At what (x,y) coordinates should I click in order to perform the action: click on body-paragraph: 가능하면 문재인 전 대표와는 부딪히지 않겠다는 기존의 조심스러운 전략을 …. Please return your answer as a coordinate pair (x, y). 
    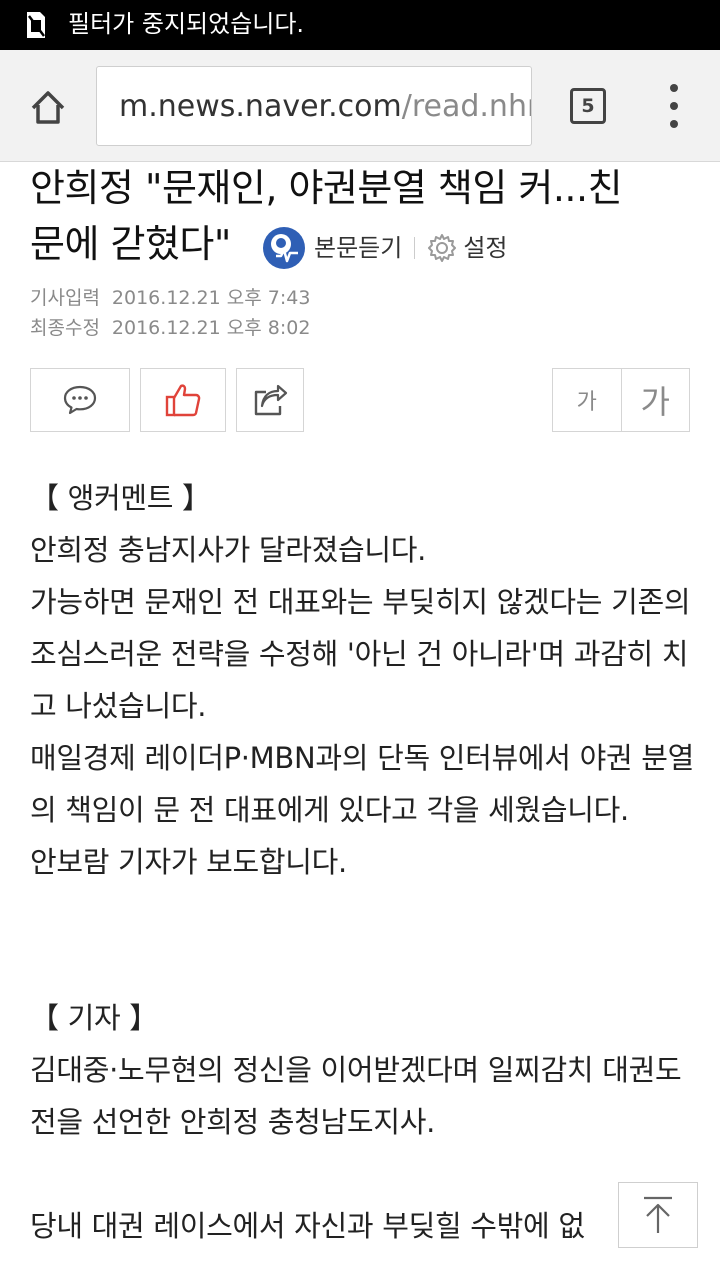
    Looking at the image, I should click on (360, 654).